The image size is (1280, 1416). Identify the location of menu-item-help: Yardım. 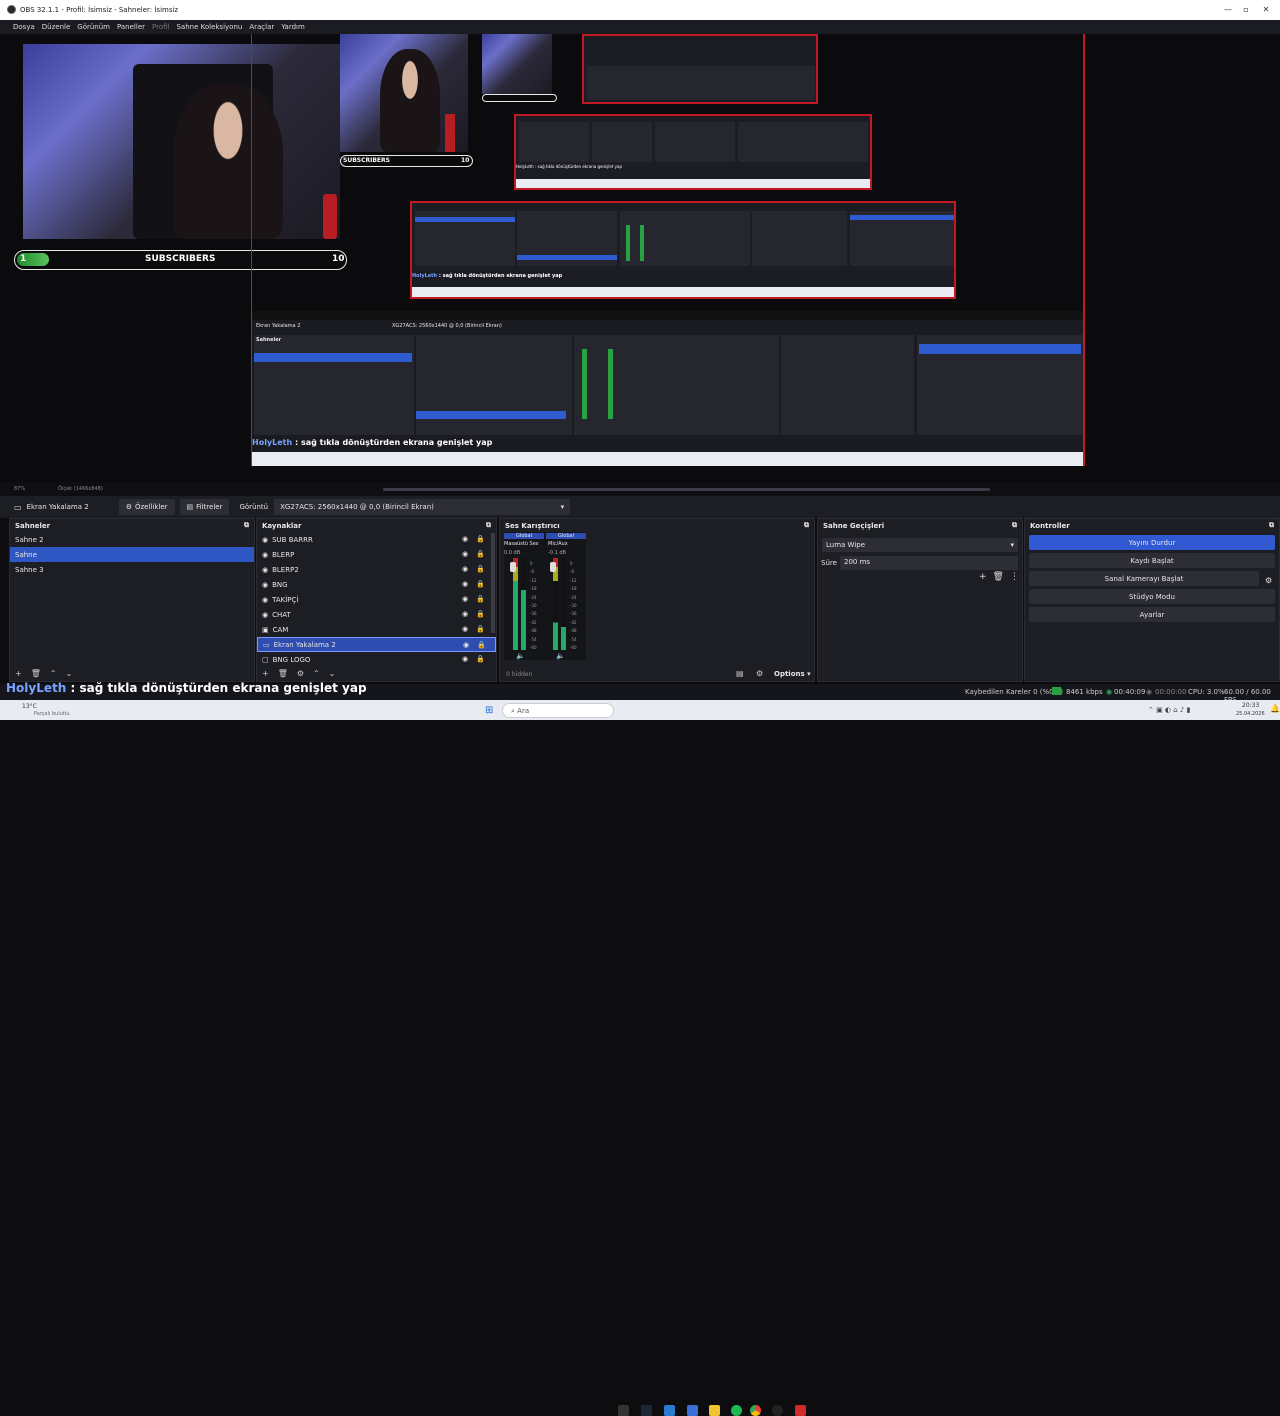
(293, 27).